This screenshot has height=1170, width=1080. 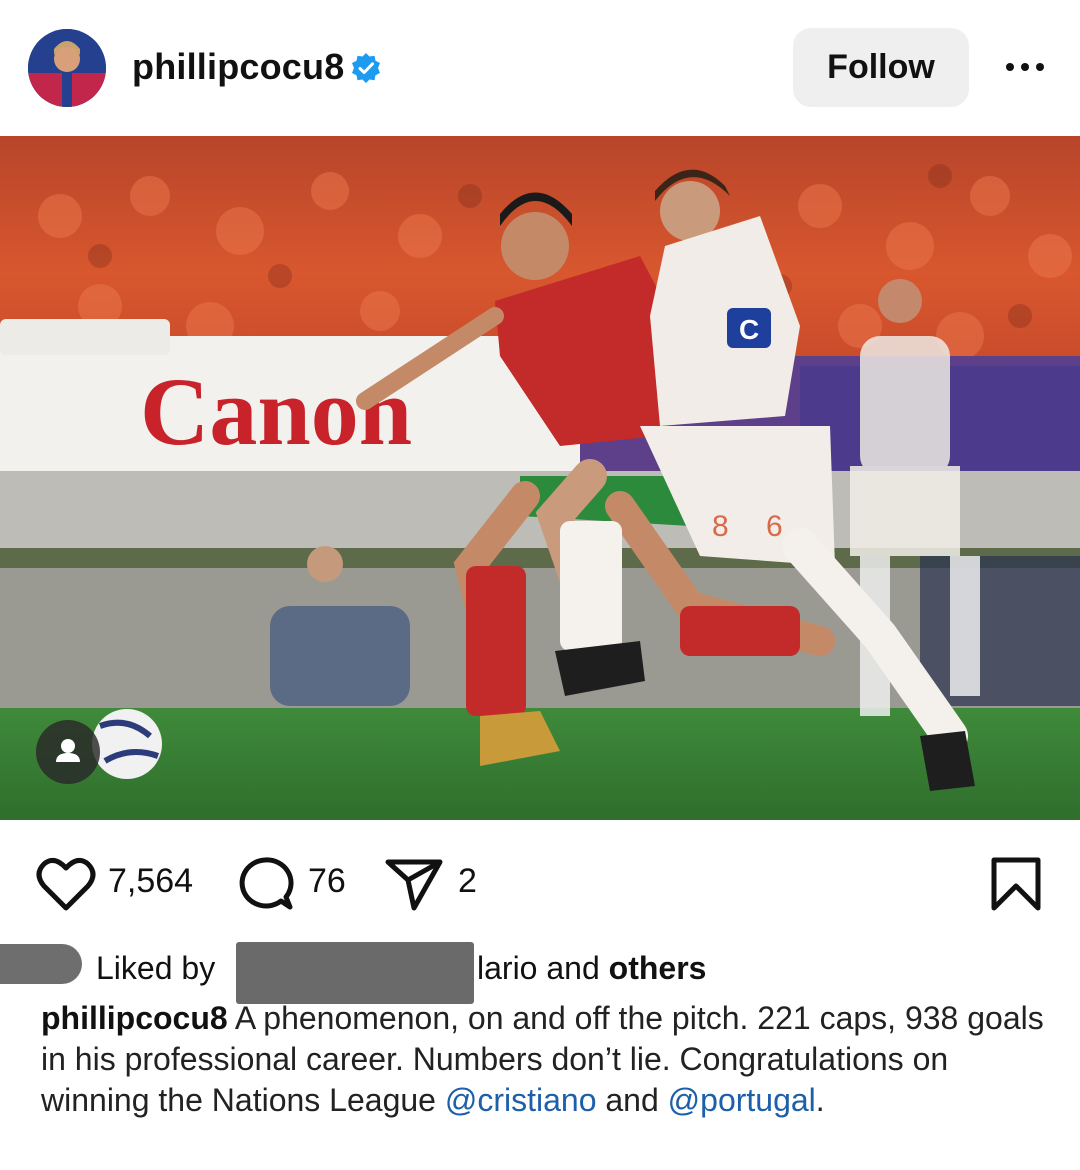 What do you see at coordinates (68, 752) in the screenshot?
I see `person-tag-icon` at bounding box center [68, 752].